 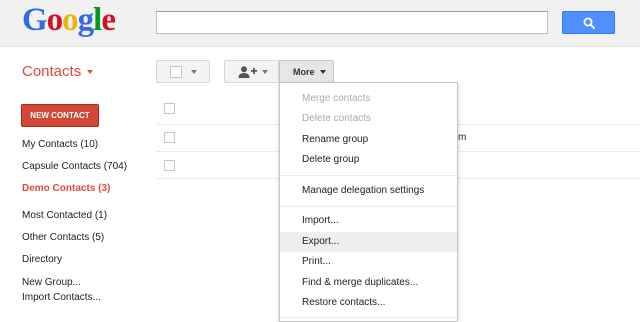 I want to click on contact-email-fragment: m, so click(x=462, y=137).